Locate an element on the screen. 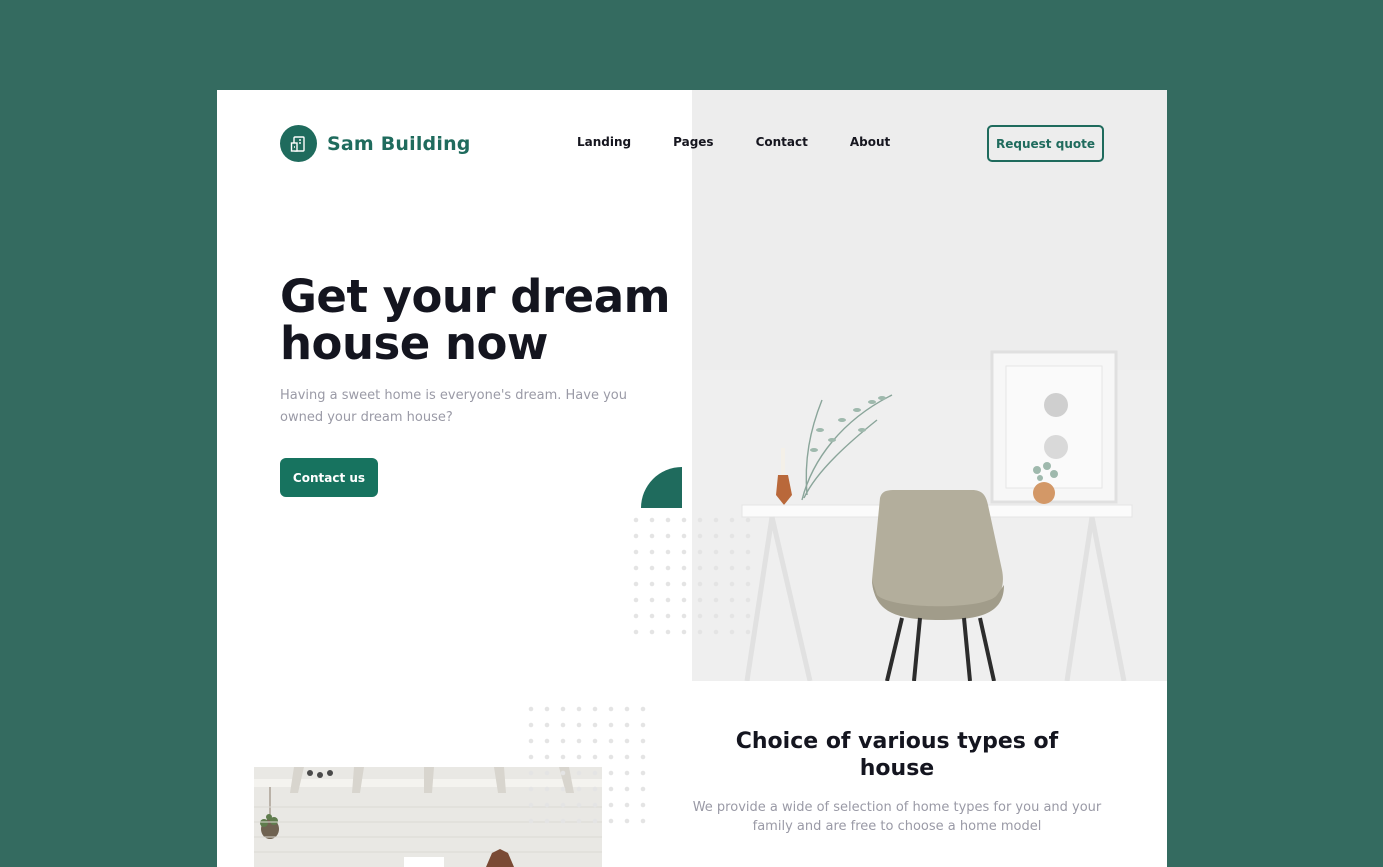 The width and height of the screenshot is (1383, 867). quarter-circle-decoration is located at coordinates (661, 487).